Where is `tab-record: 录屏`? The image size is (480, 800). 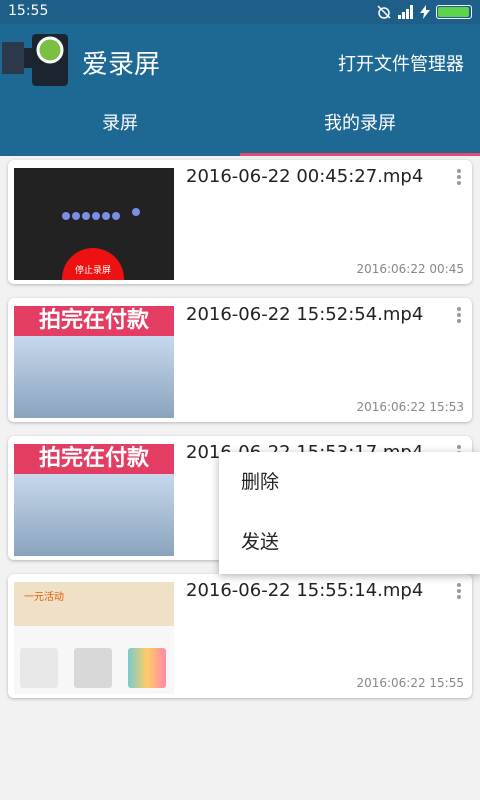
tab-record: 录屏 is located at coordinates (120, 125).